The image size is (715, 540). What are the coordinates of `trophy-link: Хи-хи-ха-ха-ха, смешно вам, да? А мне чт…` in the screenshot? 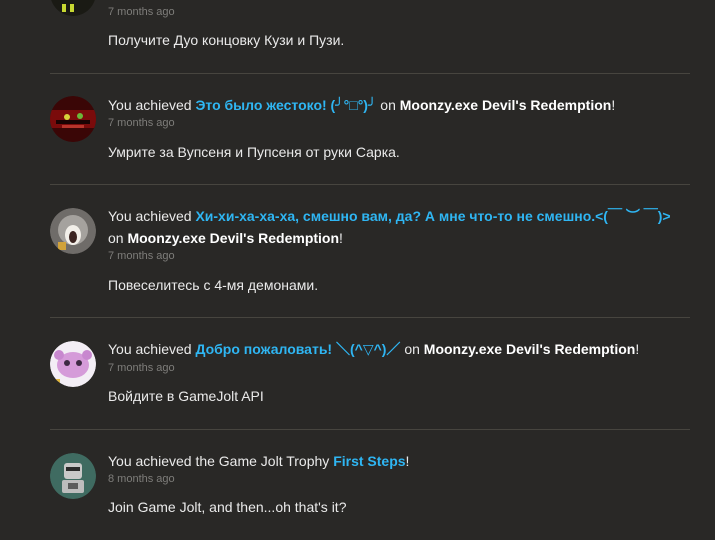 It's located at (432, 216).